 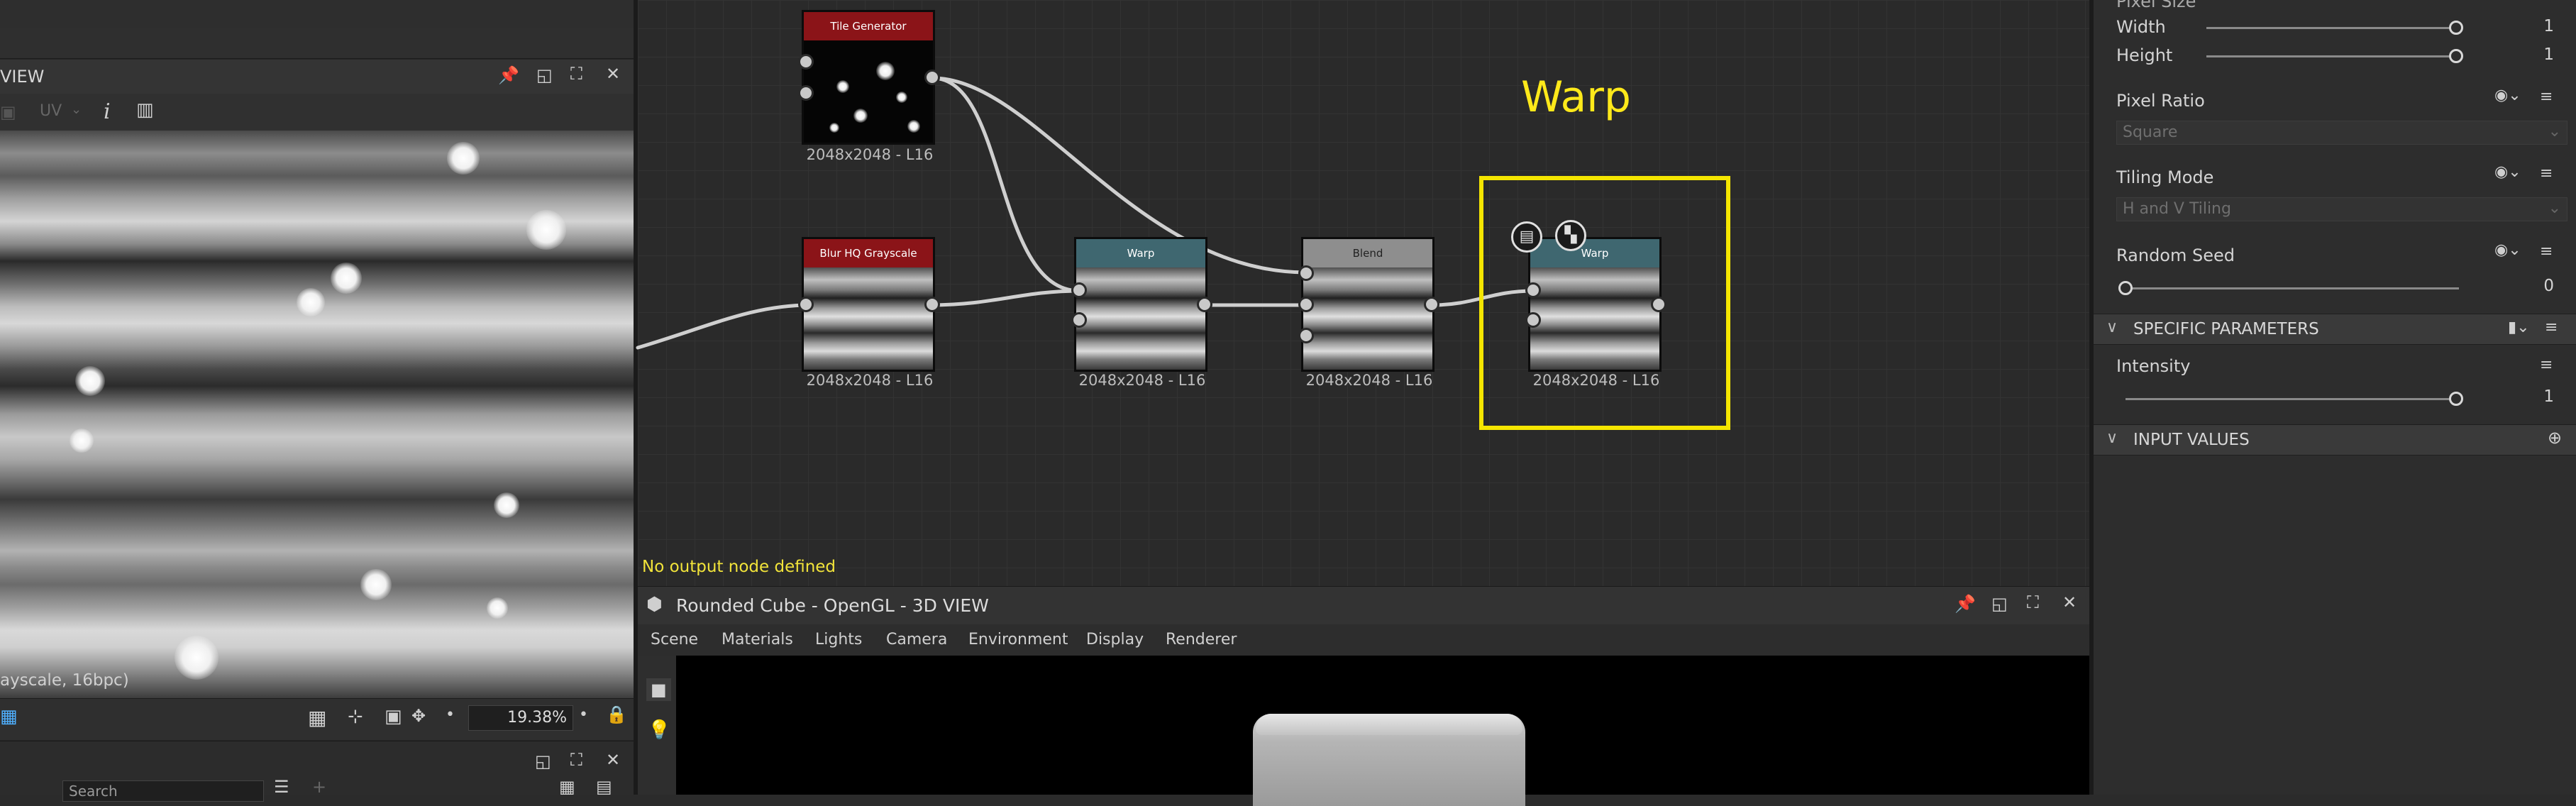 I want to click on checker-icon: ▚, so click(x=1570, y=235).